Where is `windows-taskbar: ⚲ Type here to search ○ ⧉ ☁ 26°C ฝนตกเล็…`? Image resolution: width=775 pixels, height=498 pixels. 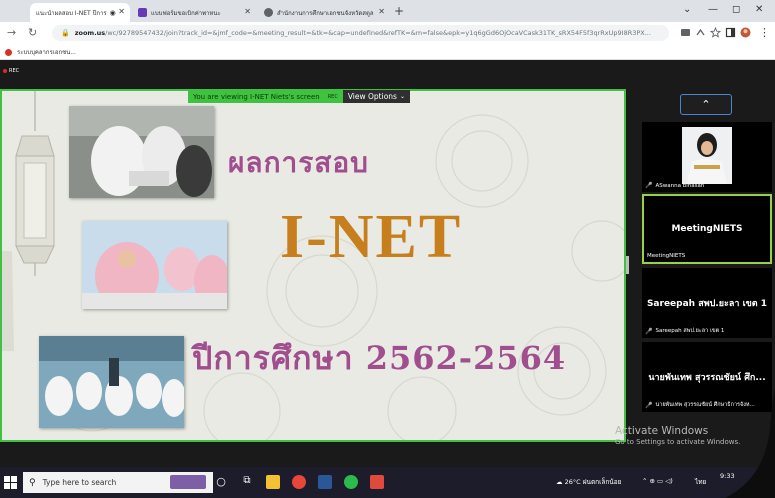 windows-taskbar: ⚲ Type here to search ○ ⧉ ☁ 26°C ฝนตกเล็… is located at coordinates (387, 482).